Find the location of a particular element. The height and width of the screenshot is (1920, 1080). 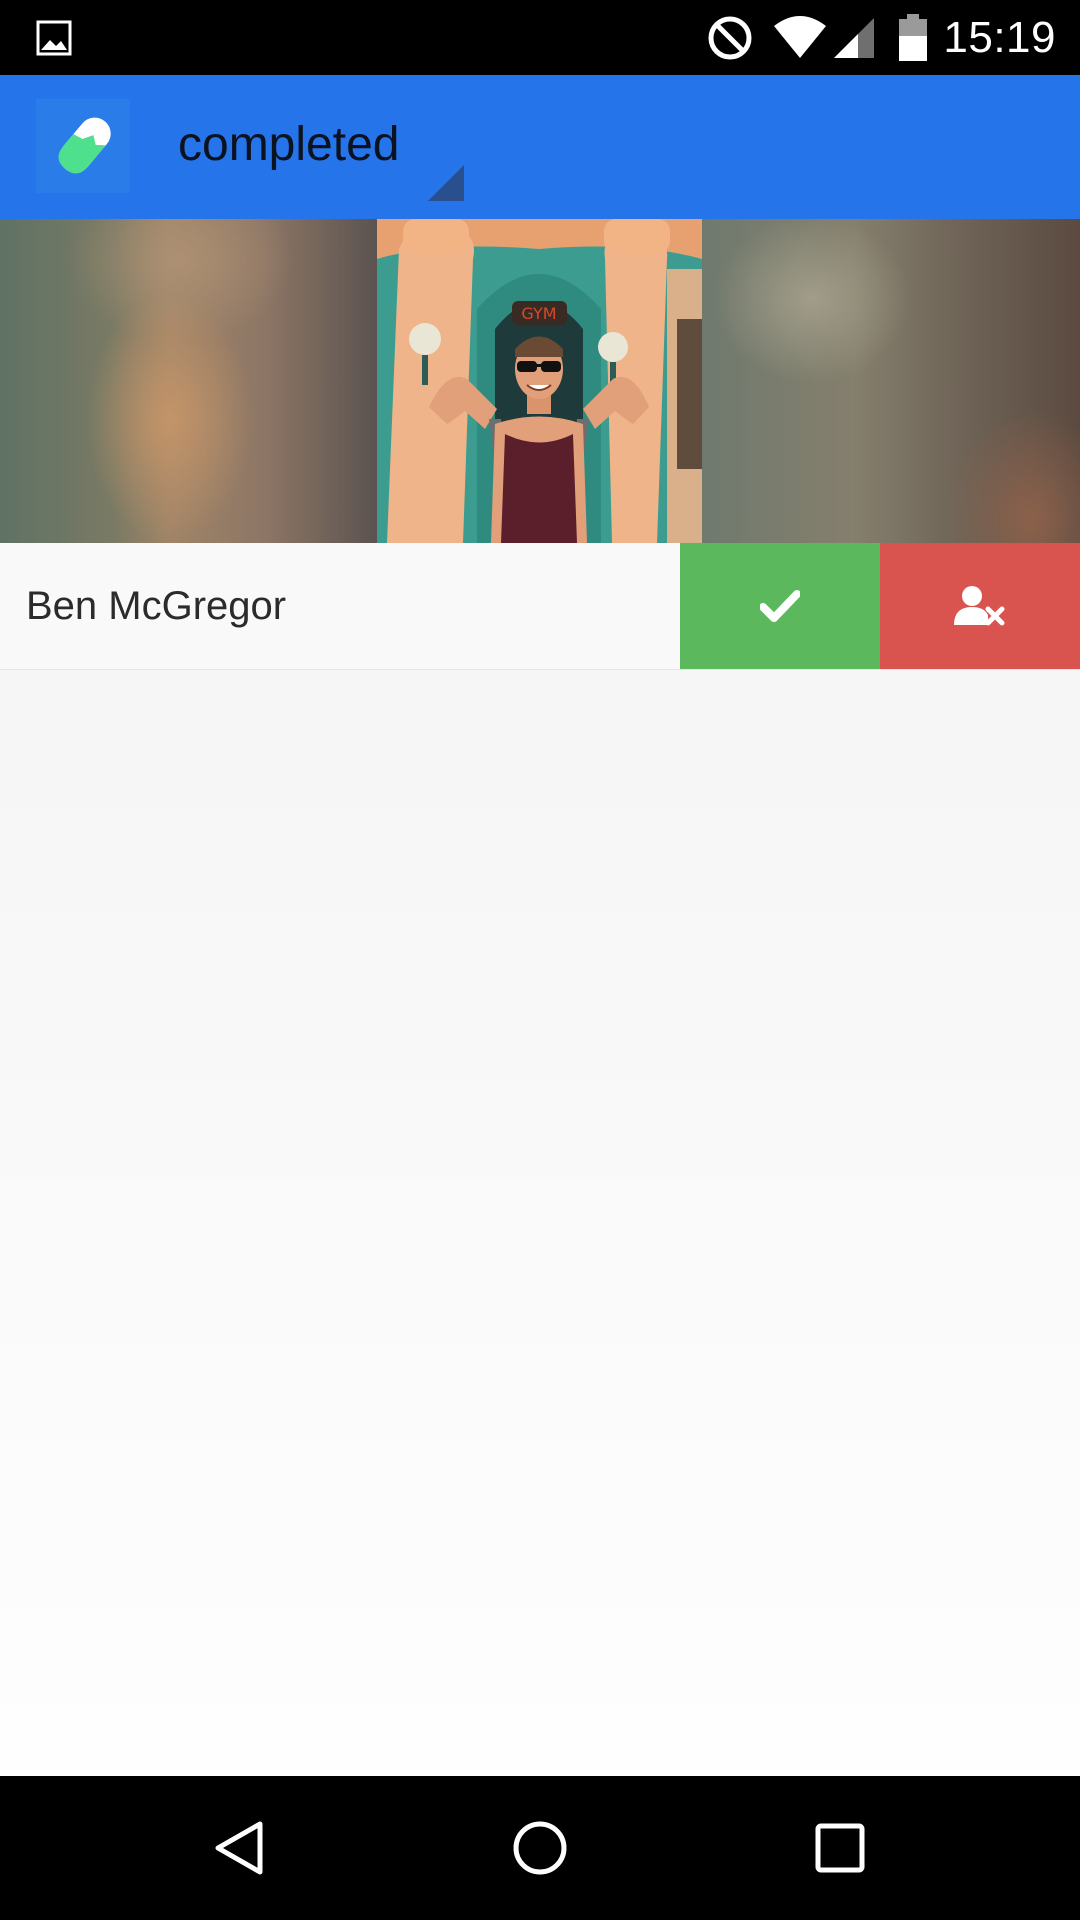

user-name: Ben McGregor is located at coordinates (156, 606).